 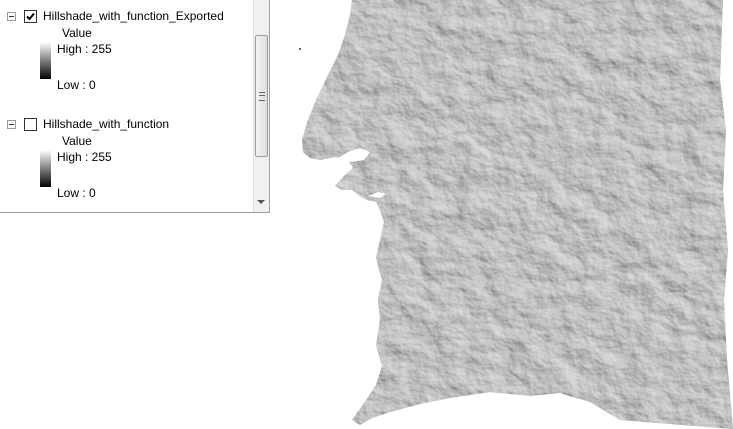 What do you see at coordinates (261, 202) in the screenshot?
I see `triangle-down-icon` at bounding box center [261, 202].